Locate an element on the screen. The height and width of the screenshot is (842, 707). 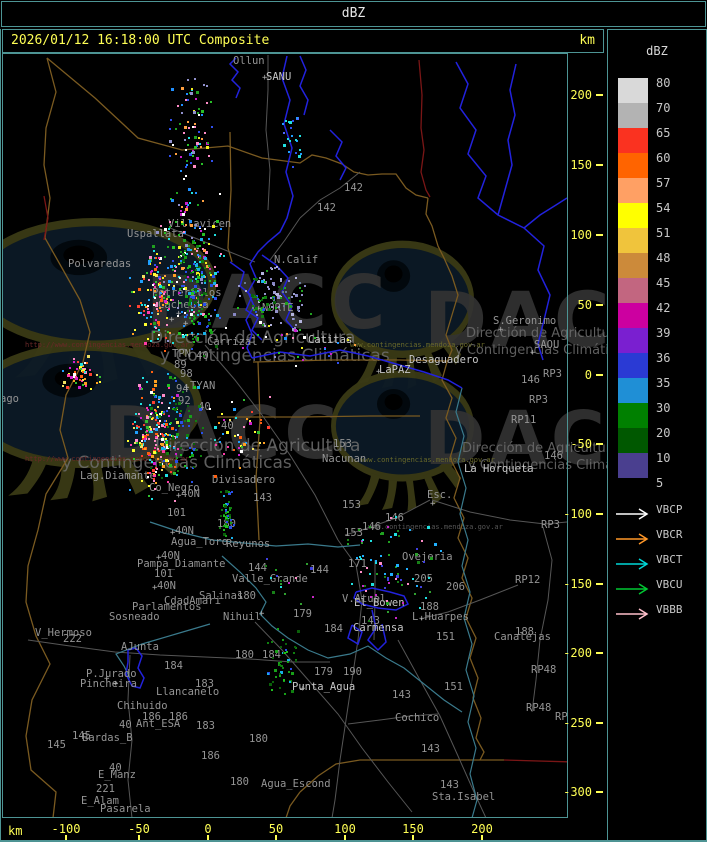
map-place-label: V.Atuel is located at coordinates (364, 599).